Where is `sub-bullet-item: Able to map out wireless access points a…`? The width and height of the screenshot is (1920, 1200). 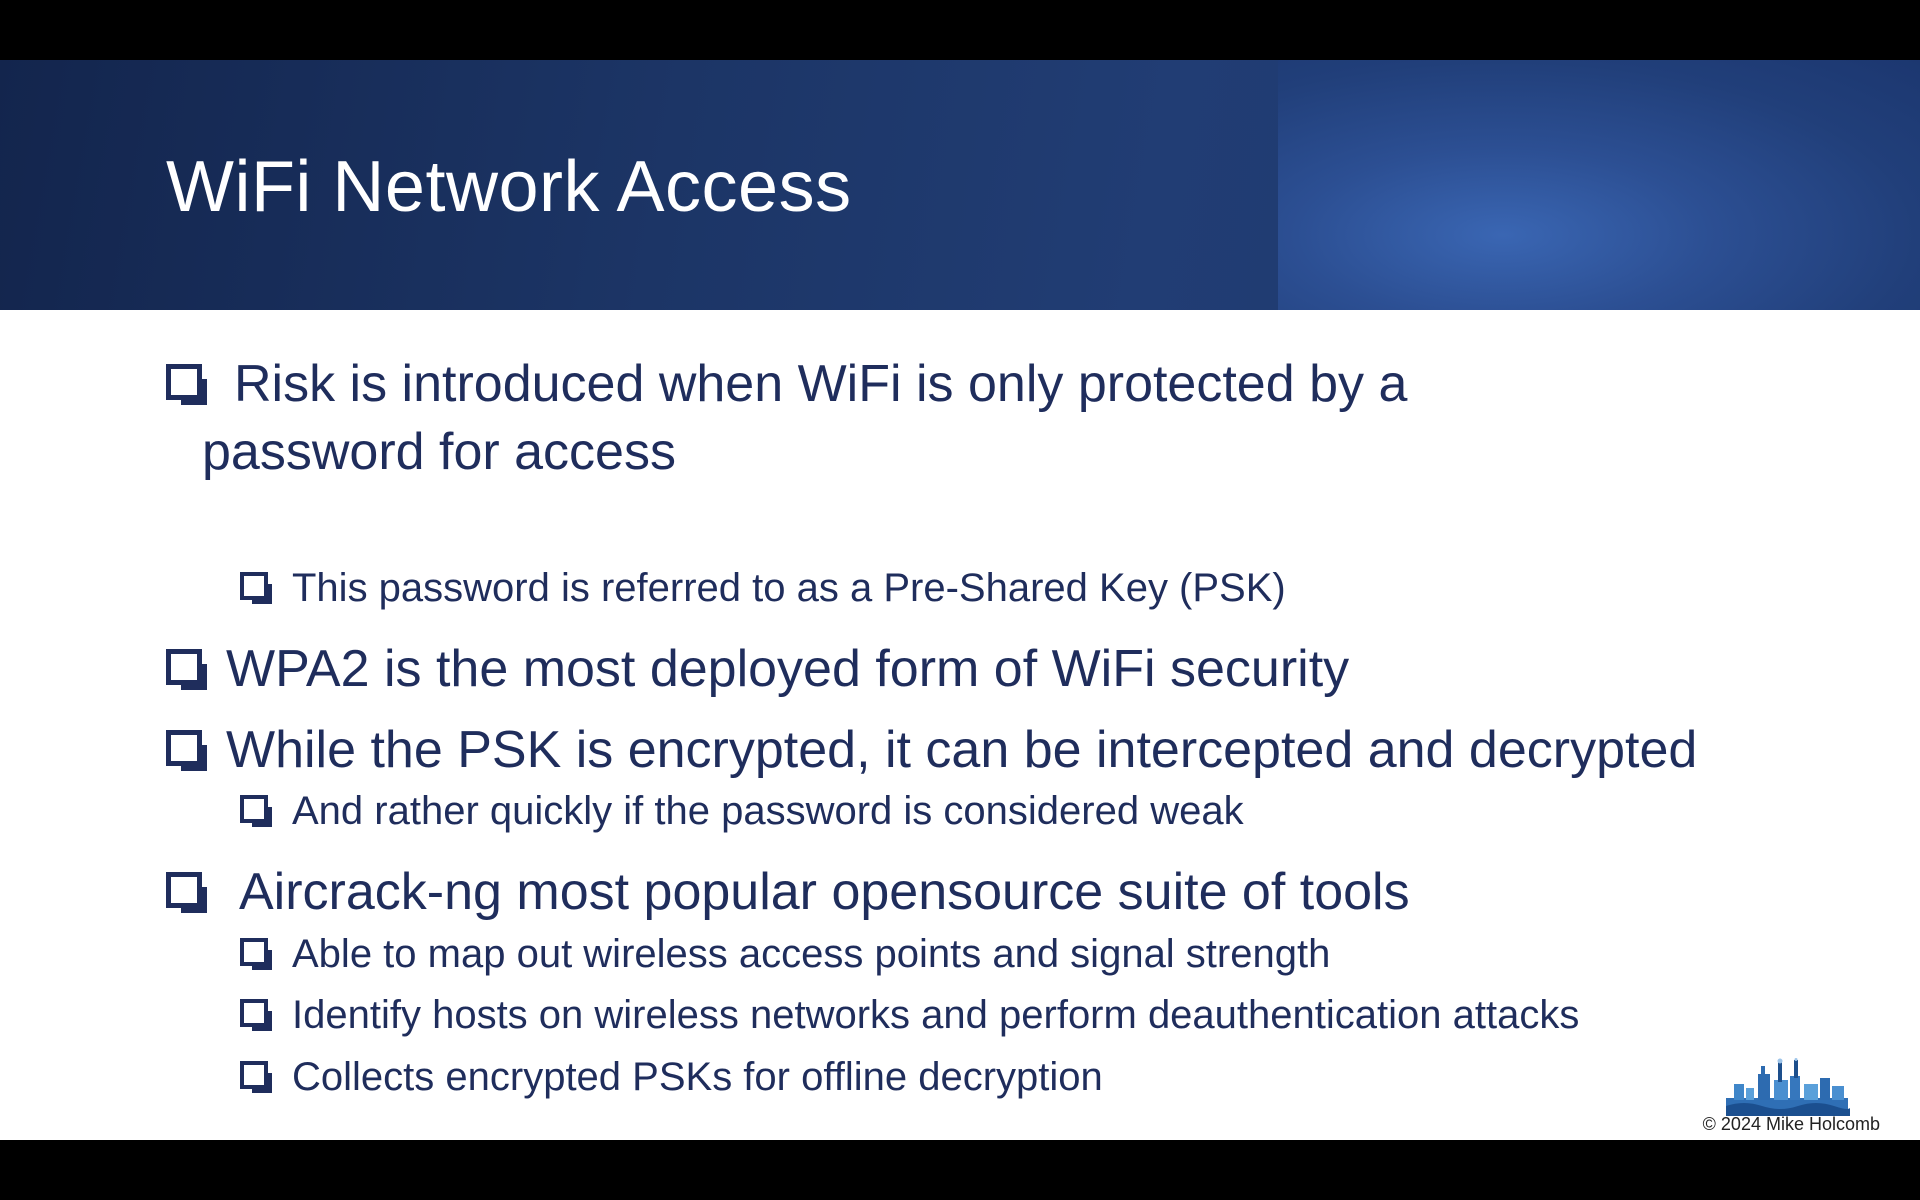 sub-bullet-item: Able to map out wireless access points a… is located at coordinates (1020, 954).